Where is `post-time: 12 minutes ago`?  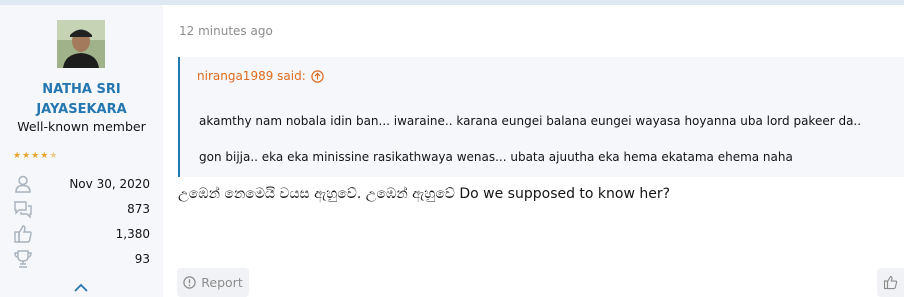 post-time: 12 minutes ago is located at coordinates (226, 31).